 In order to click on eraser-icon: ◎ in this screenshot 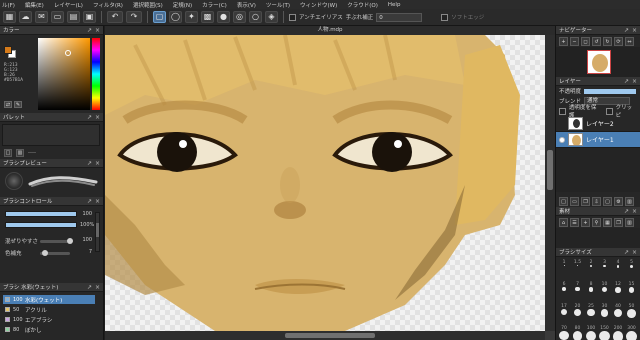, I will do `click(239, 17)`.